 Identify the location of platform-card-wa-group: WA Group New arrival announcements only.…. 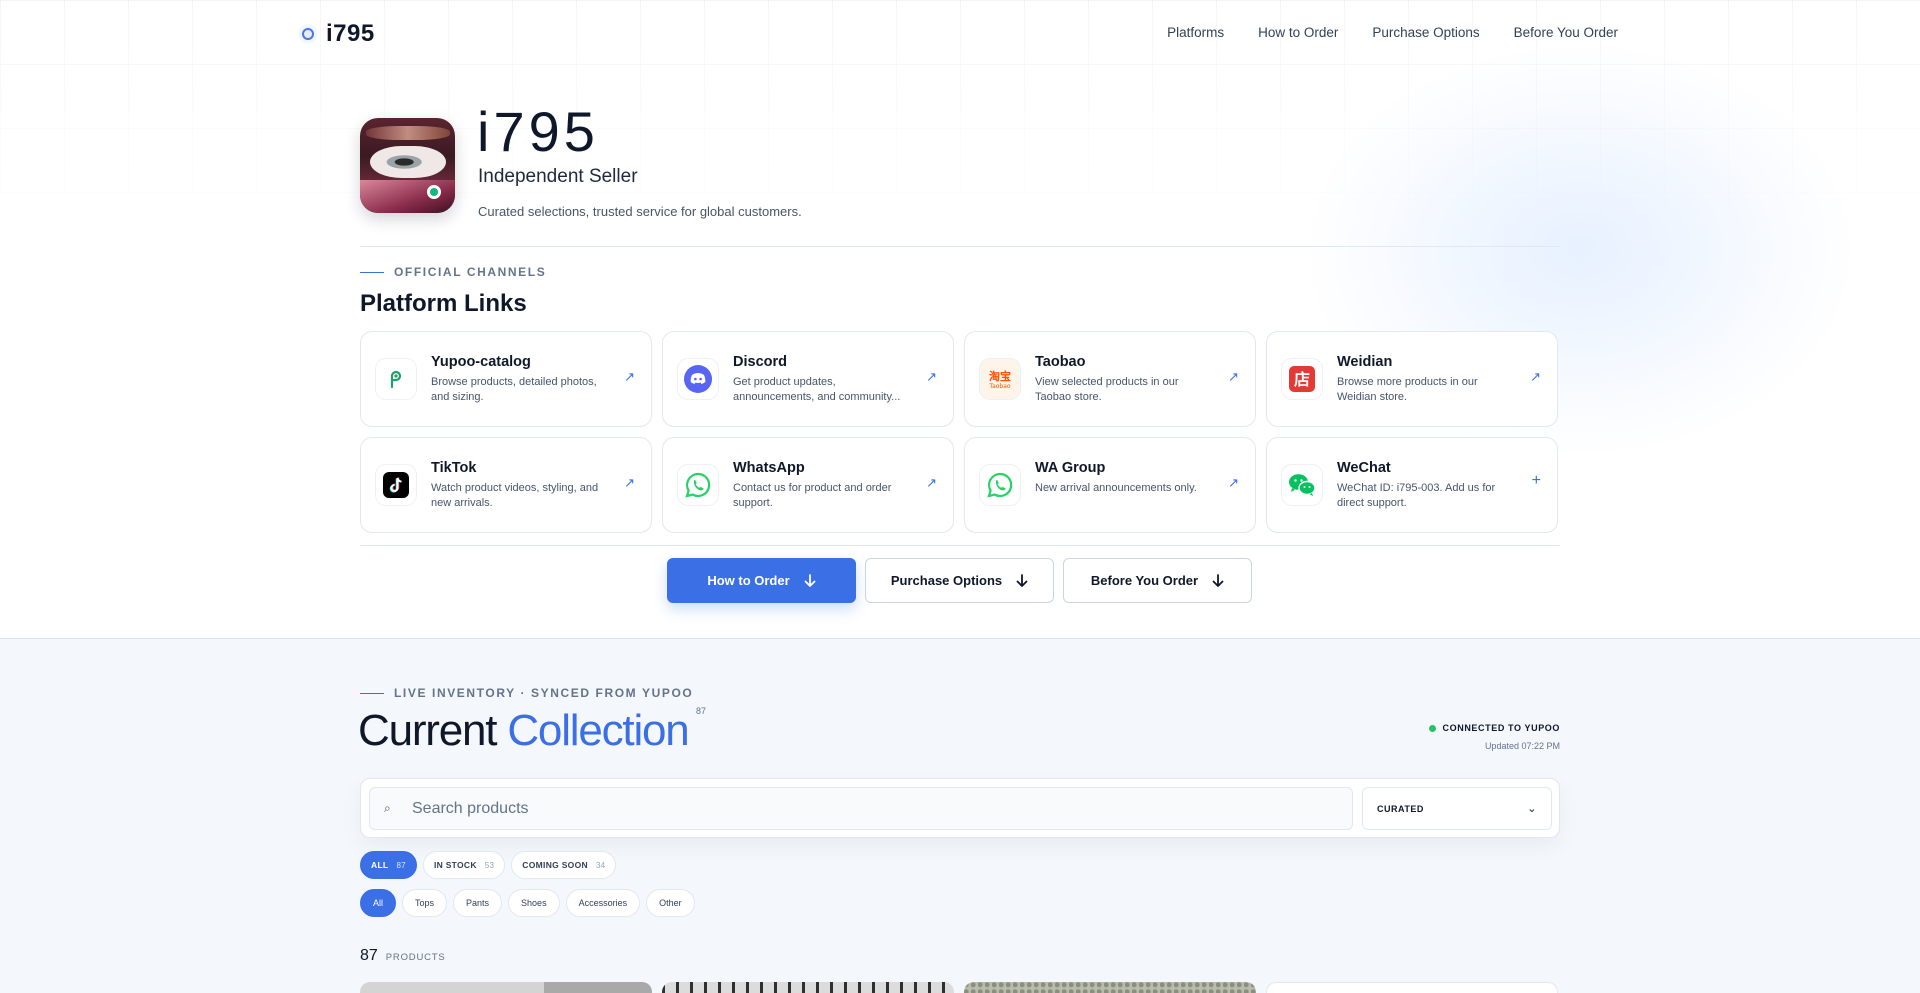
(1110, 485).